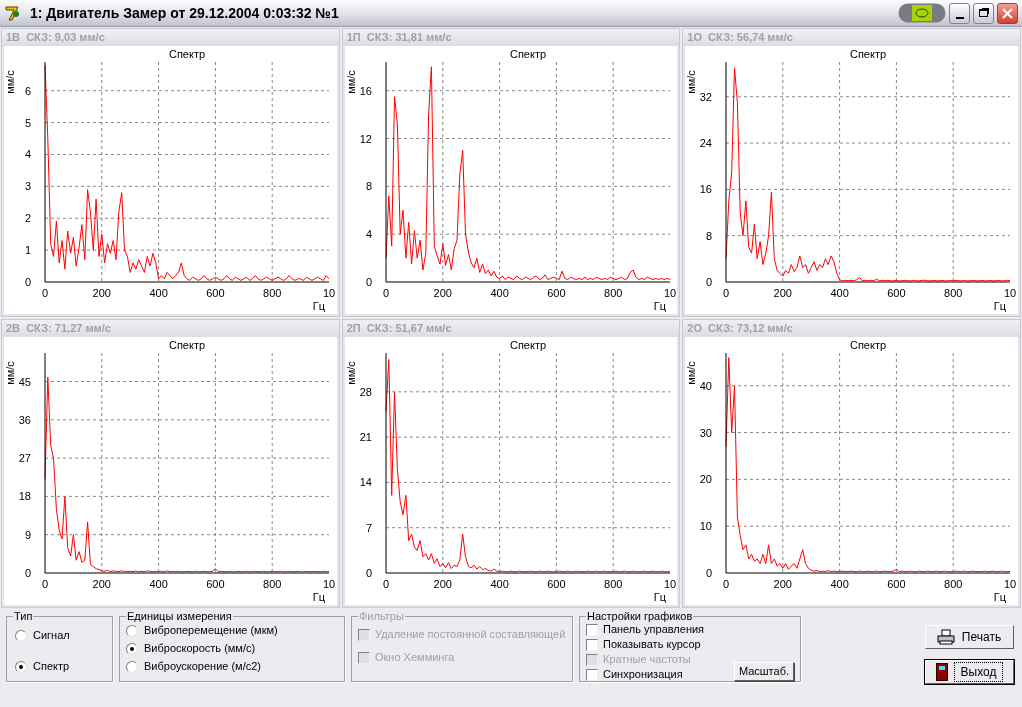 This screenshot has width=1022, height=707. I want to click on y-tick-label: 18, so click(24, 496).